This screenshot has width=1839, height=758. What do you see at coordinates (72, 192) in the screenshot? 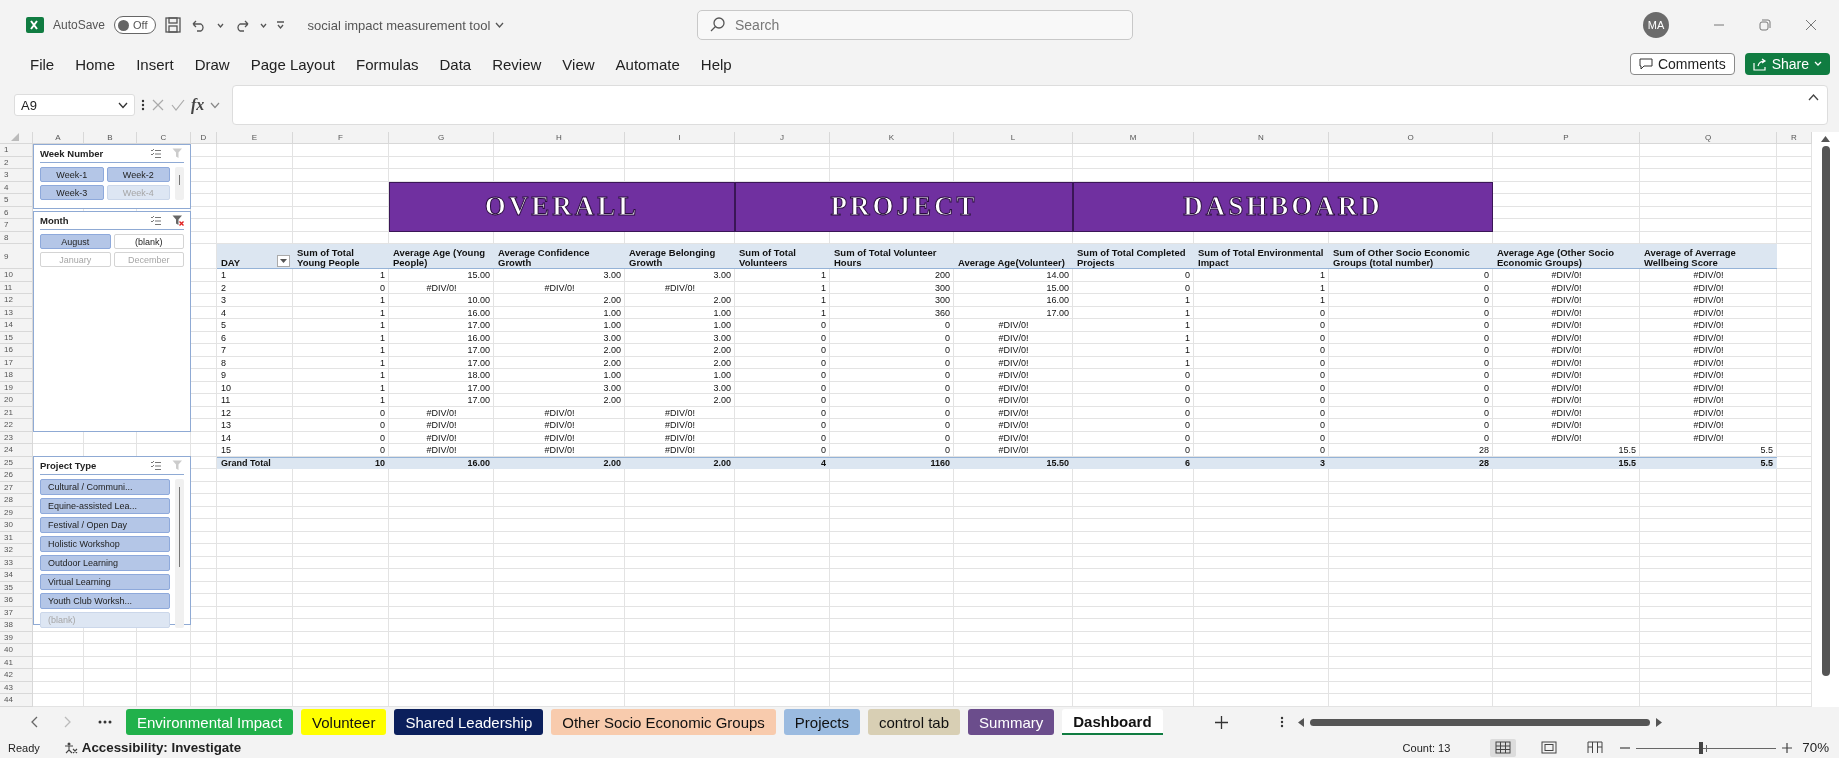
I see `slicer-item: Week-3` at bounding box center [72, 192].